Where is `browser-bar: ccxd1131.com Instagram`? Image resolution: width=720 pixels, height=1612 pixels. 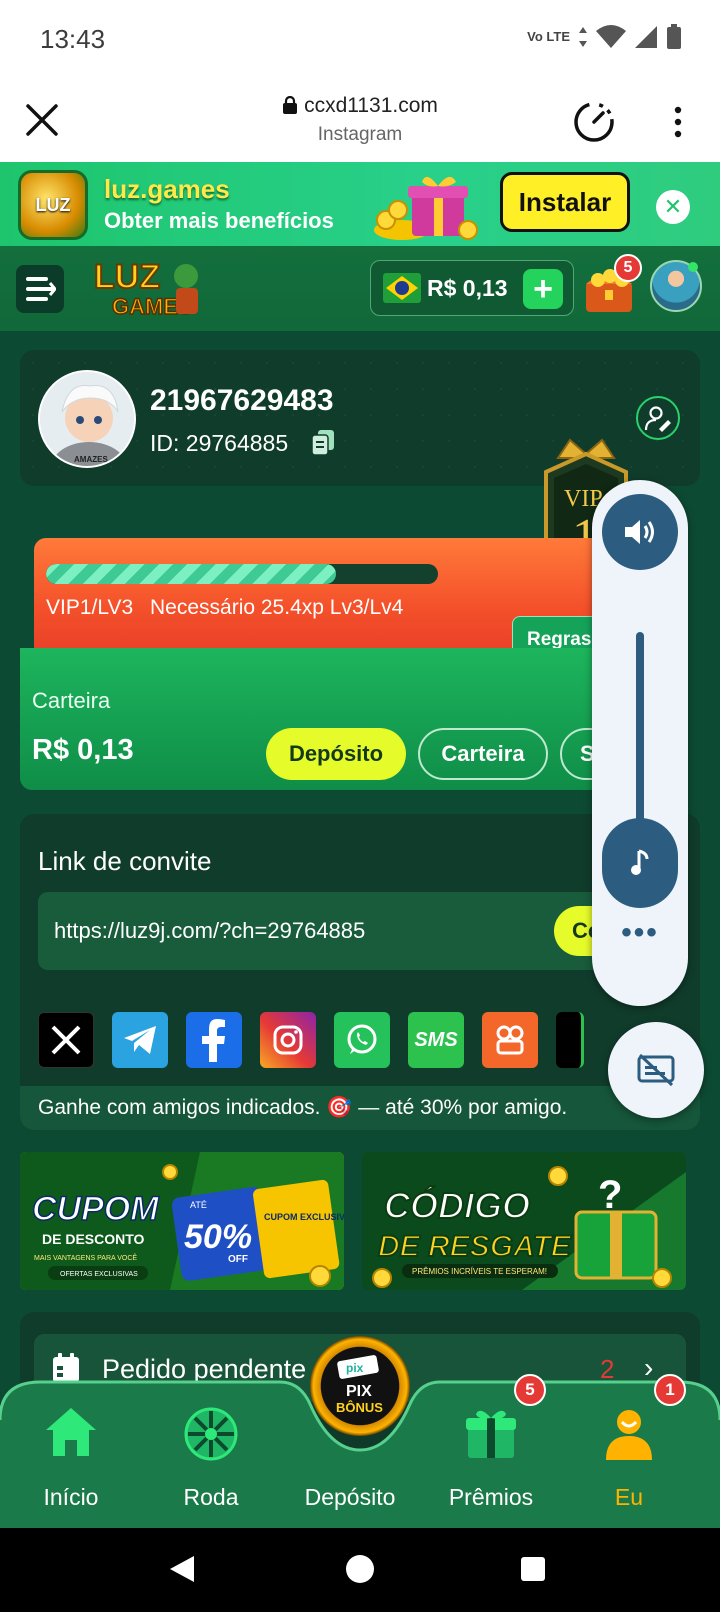 browser-bar: ccxd1131.com Instagram is located at coordinates (360, 122).